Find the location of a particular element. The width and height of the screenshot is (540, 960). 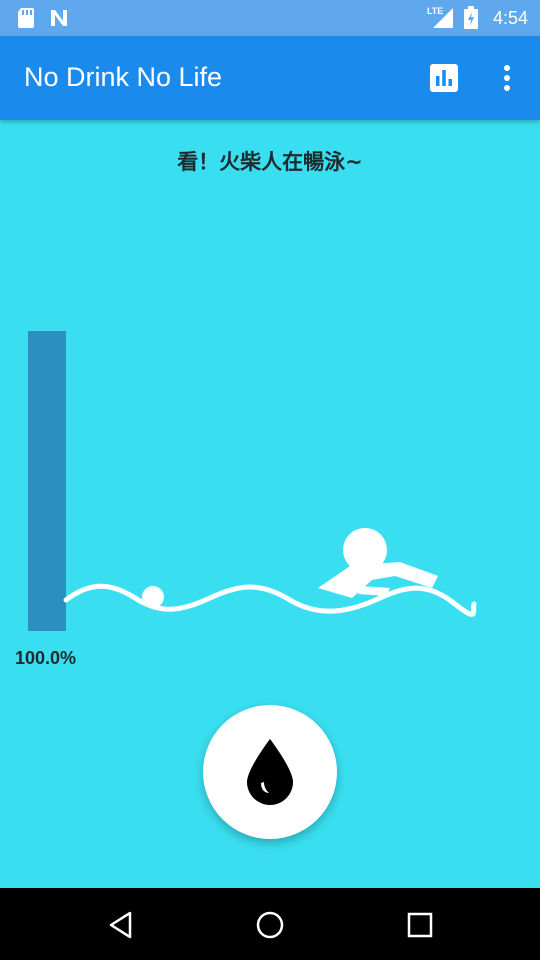

overflow-menu-button is located at coordinates (507, 78).